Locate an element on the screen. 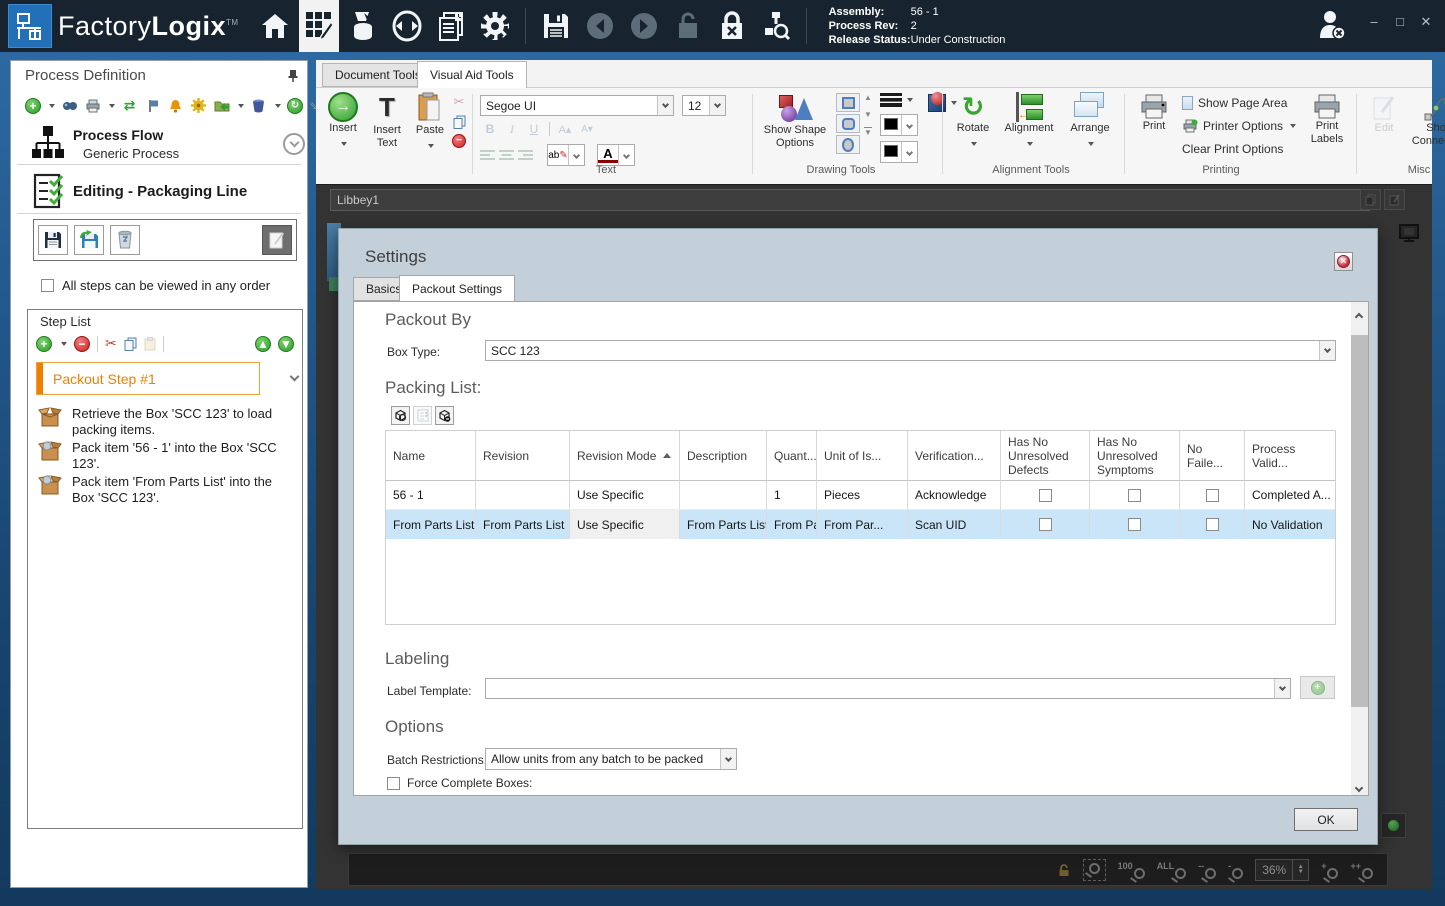 The height and width of the screenshot is (906, 1445). bucket-dropdown-icon is located at coordinates (278, 105).